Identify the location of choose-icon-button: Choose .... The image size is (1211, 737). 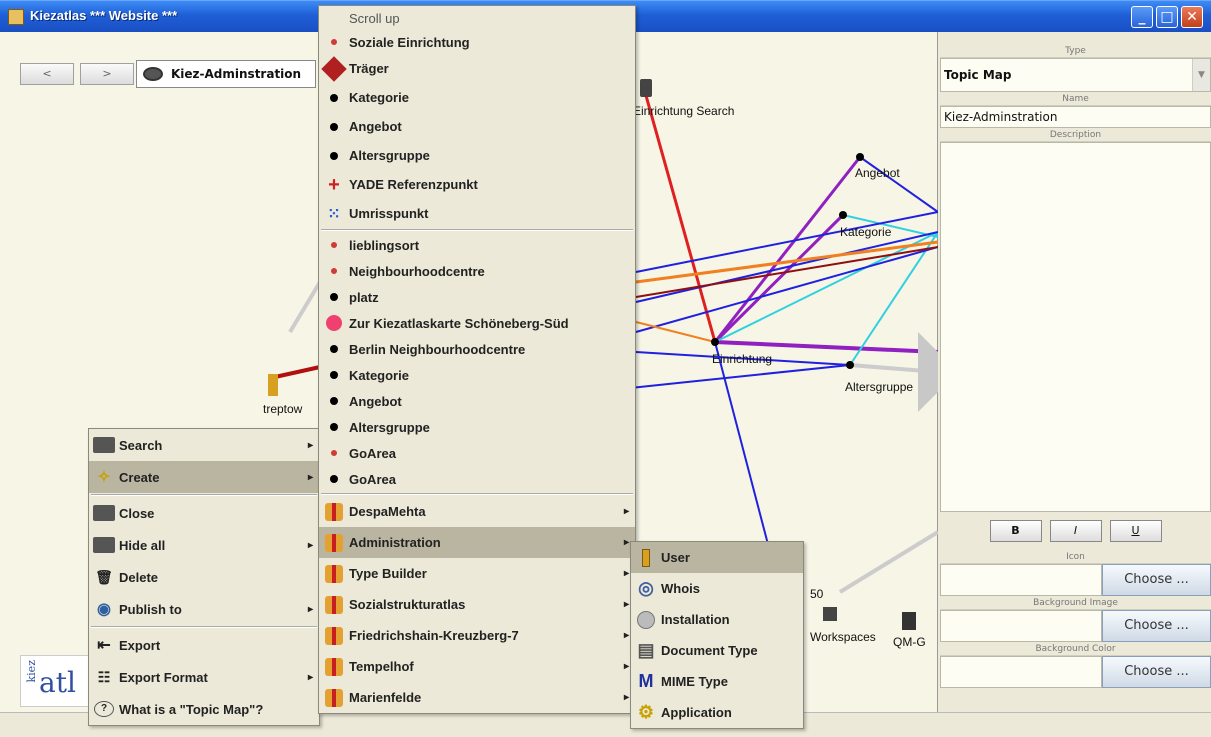
(1156, 580).